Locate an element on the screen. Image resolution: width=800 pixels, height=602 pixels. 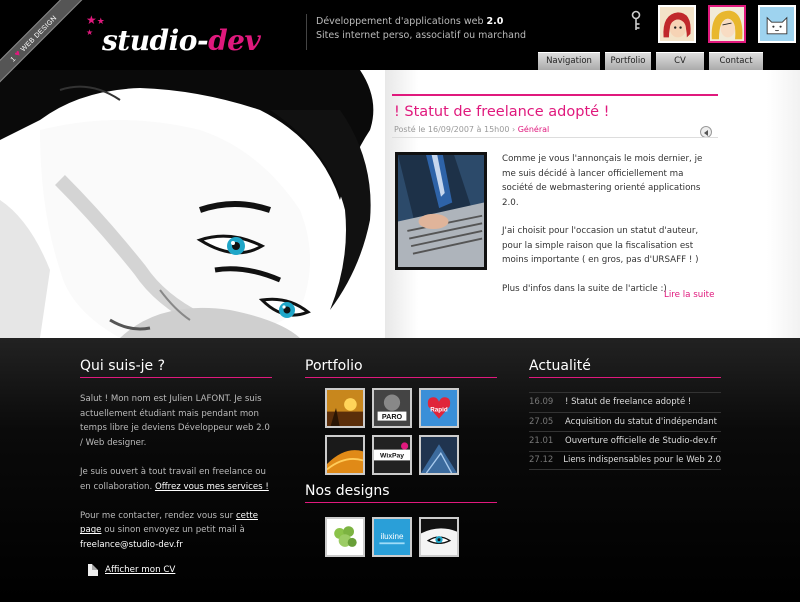
design-item-iluxine: iluxine is located at coordinates (392, 537).